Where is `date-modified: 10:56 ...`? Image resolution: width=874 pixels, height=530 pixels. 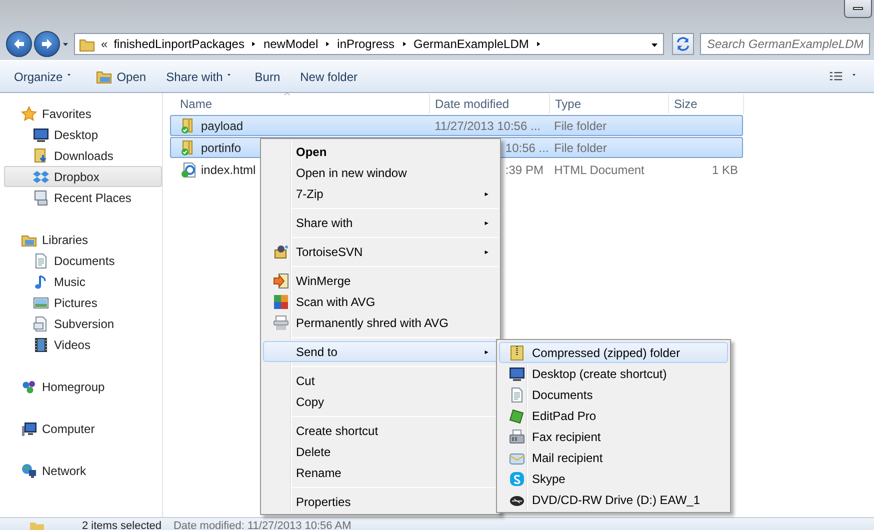 date-modified: 10:56 ... is located at coordinates (527, 147).